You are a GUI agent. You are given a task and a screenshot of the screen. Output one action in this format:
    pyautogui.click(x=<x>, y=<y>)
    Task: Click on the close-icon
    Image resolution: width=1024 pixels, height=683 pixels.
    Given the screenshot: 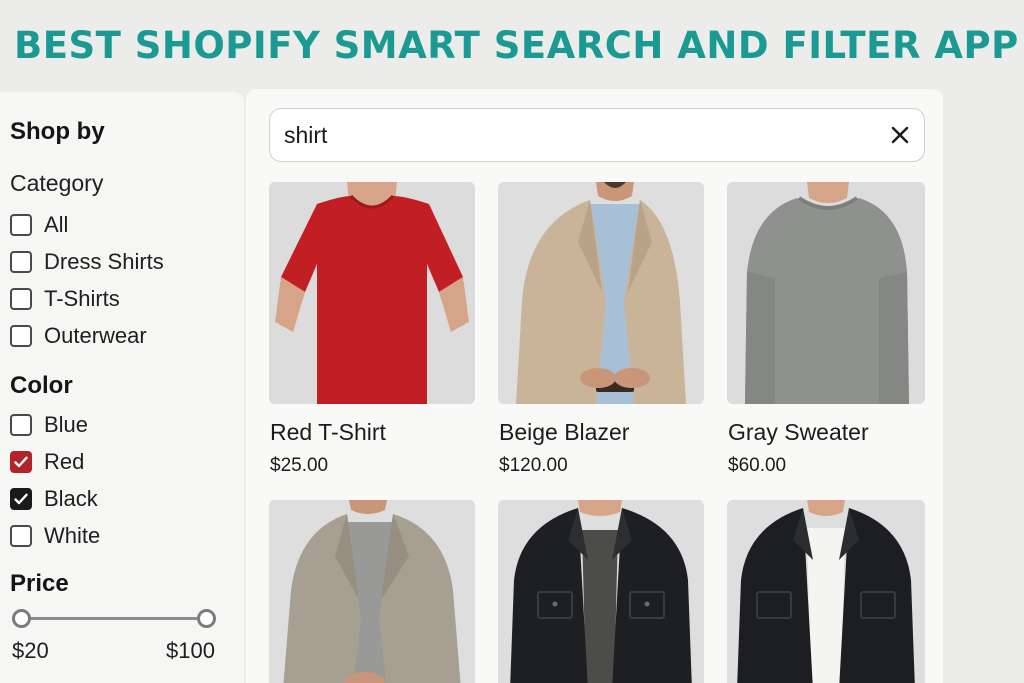 What is the action you would take?
    pyautogui.click(x=900, y=135)
    